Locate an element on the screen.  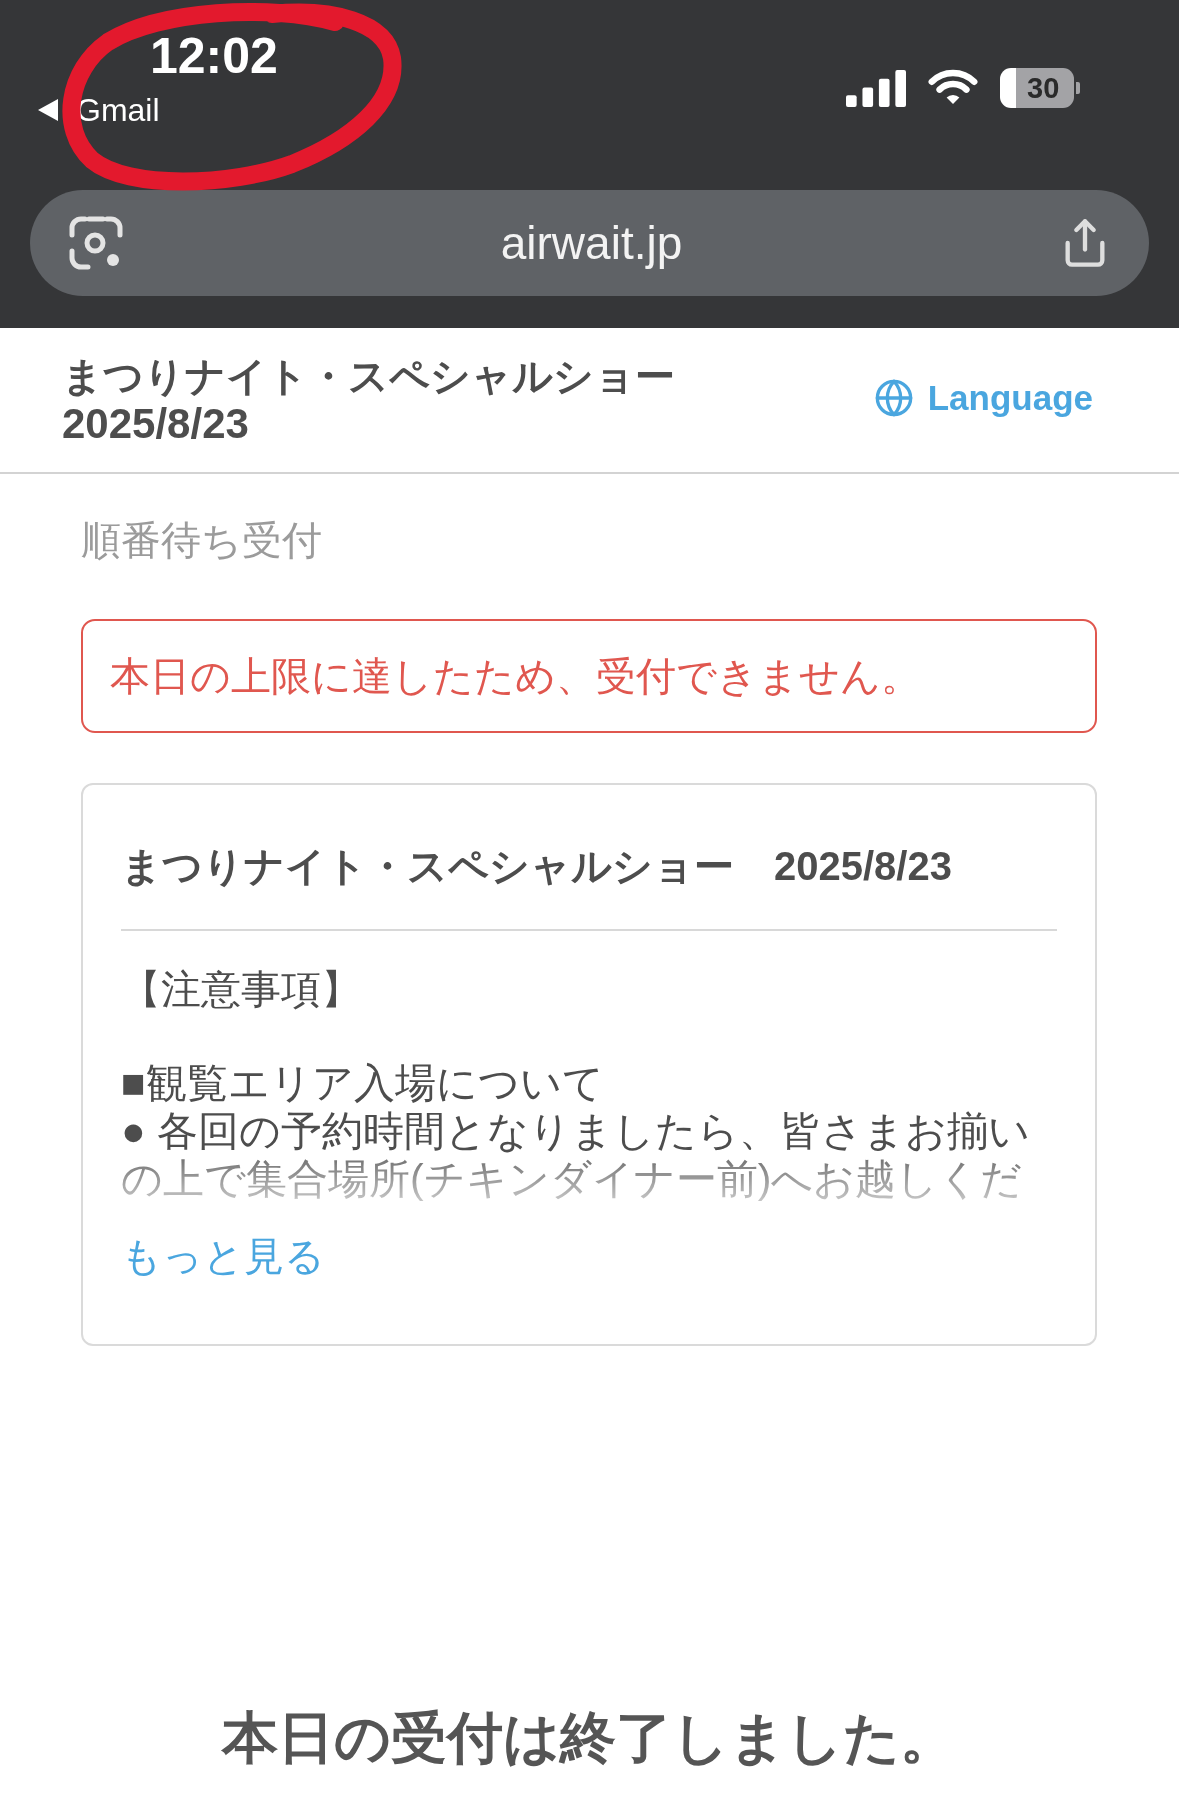
notice-text: ● 各回の予約時間となりましたら、皆さまお揃いの上で集合場所(チキンダイナー前)へお越しくだ is located at coordinates (576, 1155).